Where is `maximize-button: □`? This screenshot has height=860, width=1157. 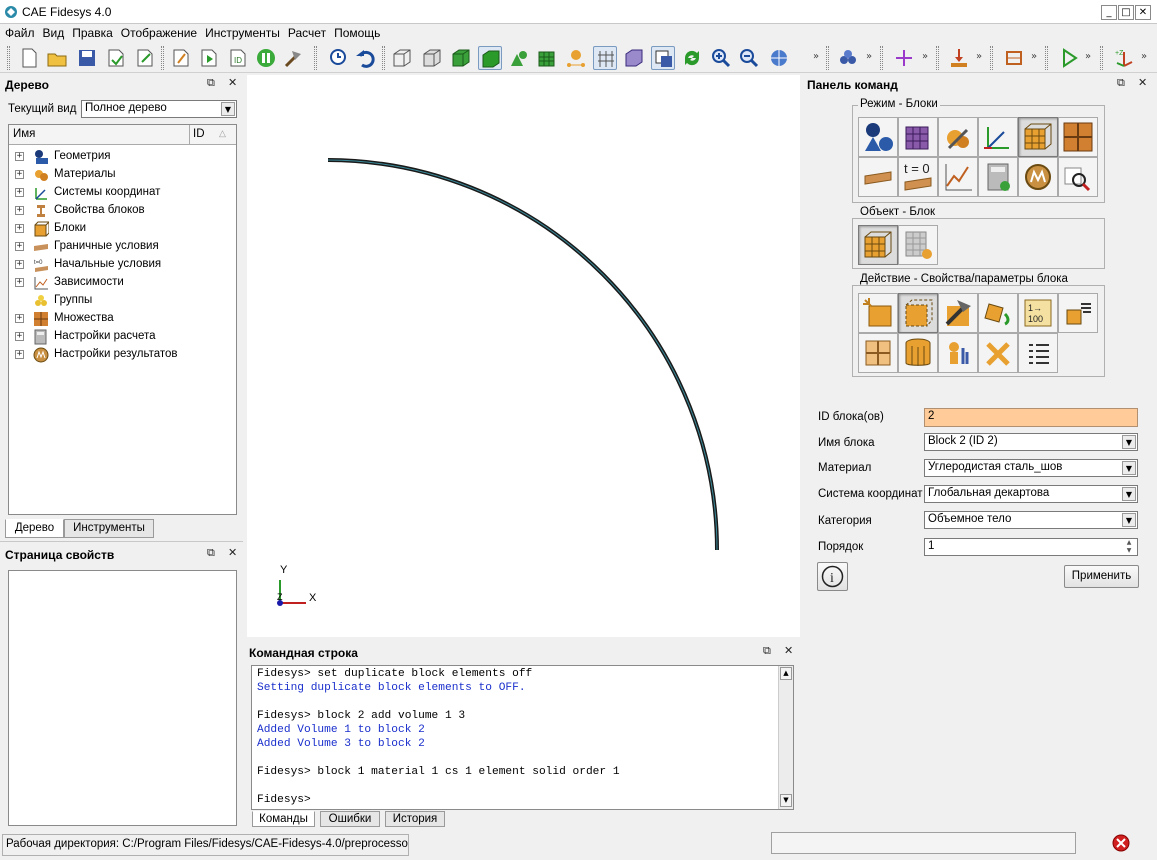 maximize-button: □ is located at coordinates (1126, 12).